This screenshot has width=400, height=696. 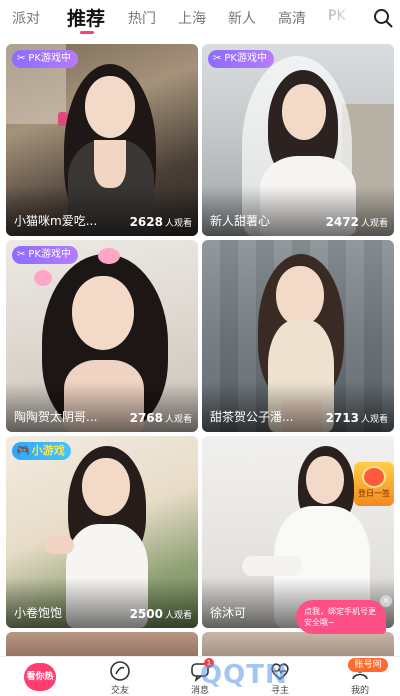 I want to click on viewer-count: 2713 人观看, so click(x=357, y=418).